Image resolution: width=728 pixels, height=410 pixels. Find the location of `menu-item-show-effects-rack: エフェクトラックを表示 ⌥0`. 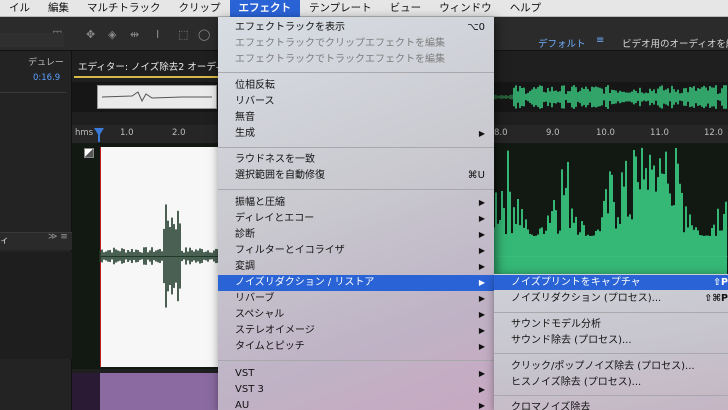

menu-item-show-effects-rack: エフェクトラックを表示 ⌥0 is located at coordinates (356, 28).